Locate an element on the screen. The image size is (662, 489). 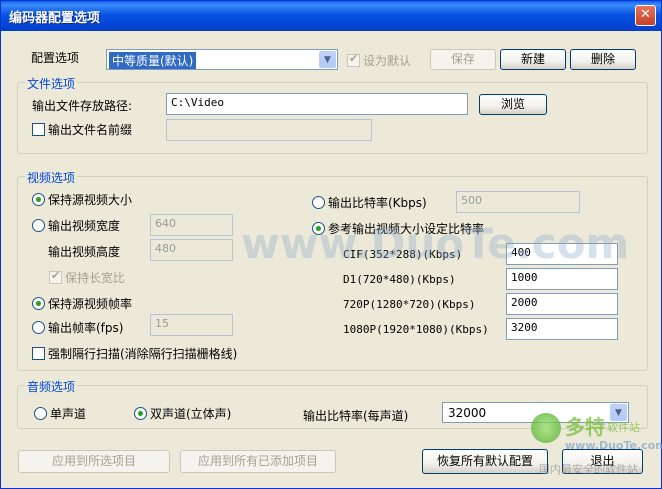
audio-bitrate-value: 32000 is located at coordinates (467, 413).